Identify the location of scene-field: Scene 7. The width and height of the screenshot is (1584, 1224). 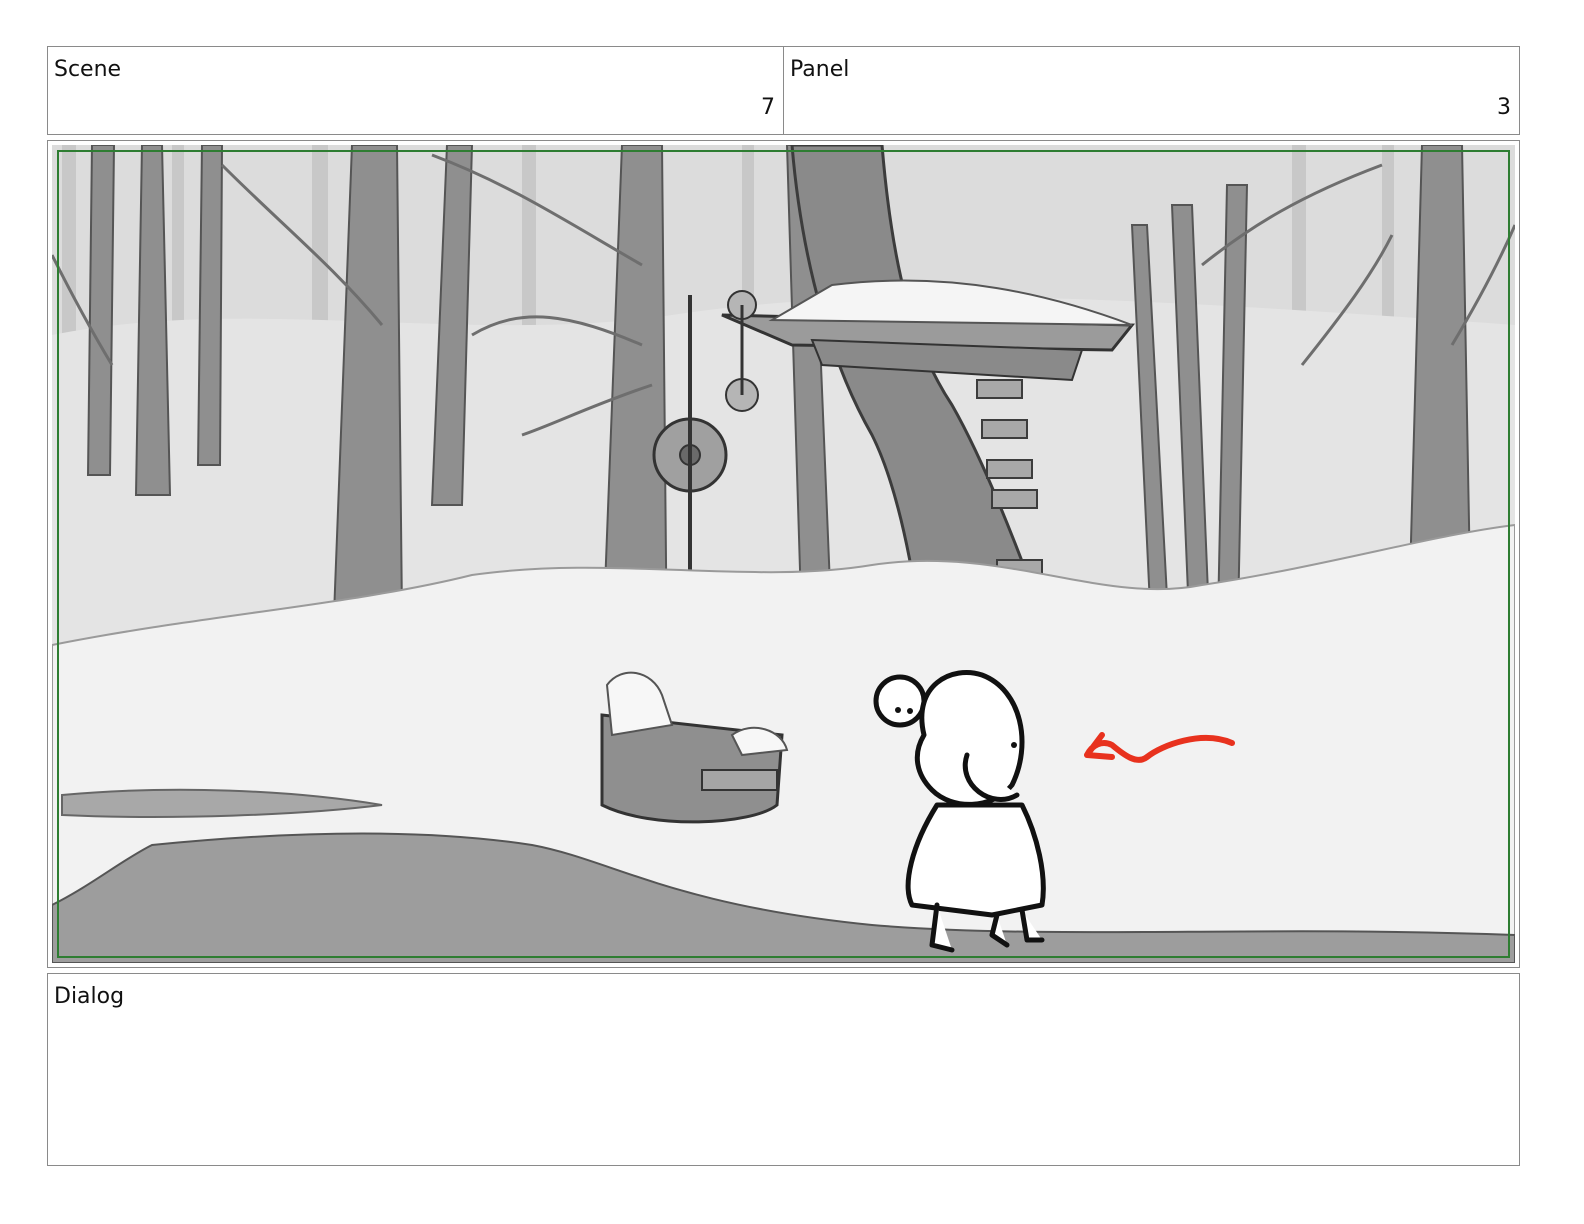
(415, 90).